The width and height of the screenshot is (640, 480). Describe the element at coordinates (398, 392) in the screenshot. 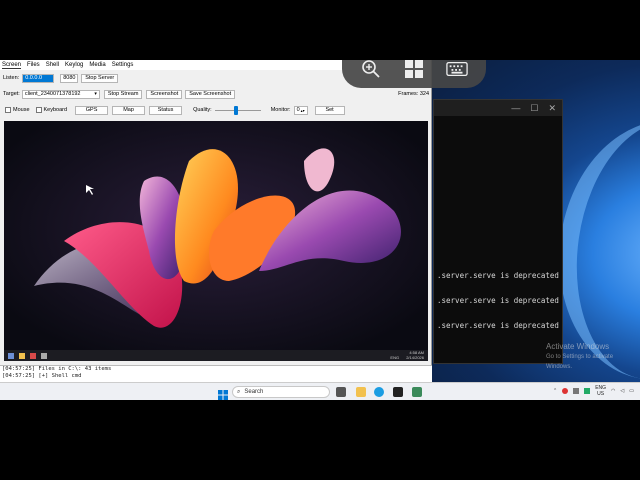

I see `terminal-icon` at that location.